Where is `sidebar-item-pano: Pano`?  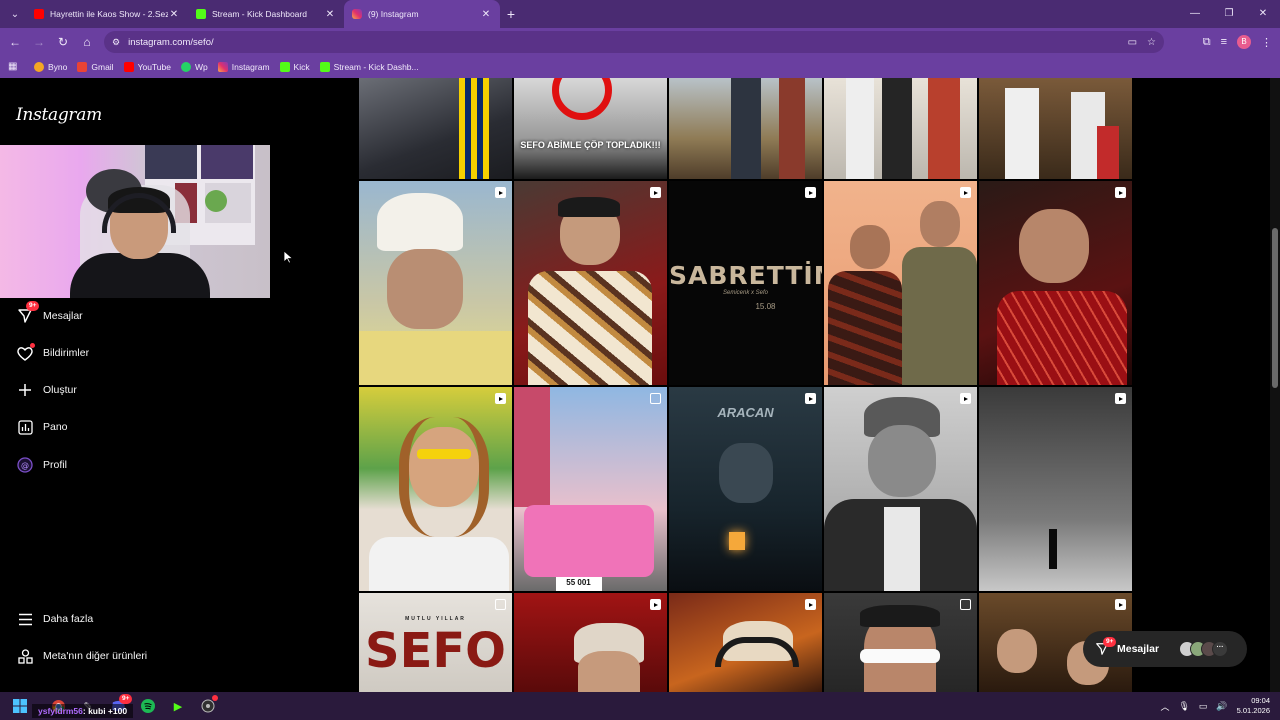 sidebar-item-pano: Pano is located at coordinates (42, 427).